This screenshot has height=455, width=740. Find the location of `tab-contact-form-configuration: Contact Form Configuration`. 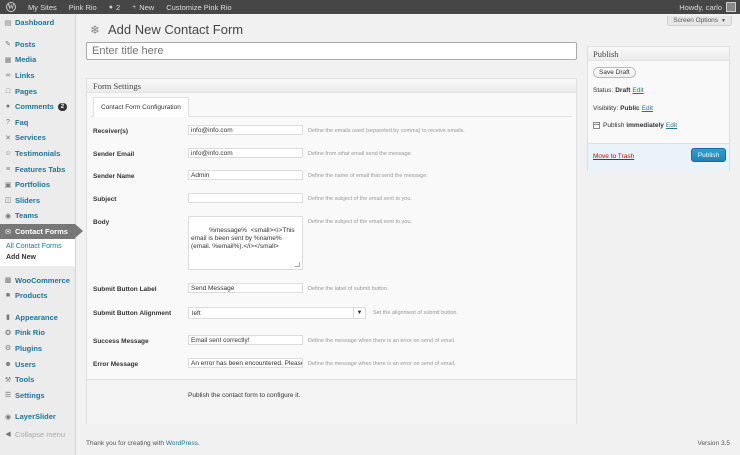

tab-contact-form-configuration: Contact Form Configuration is located at coordinates (141, 107).